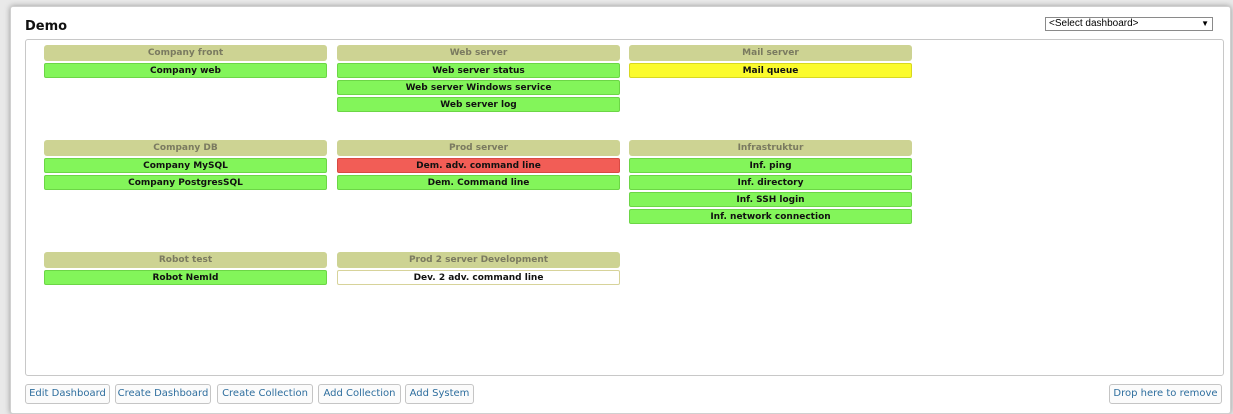 This screenshot has height=414, width=1233. What do you see at coordinates (478, 70) in the screenshot?
I see `system-item: Web server status` at bounding box center [478, 70].